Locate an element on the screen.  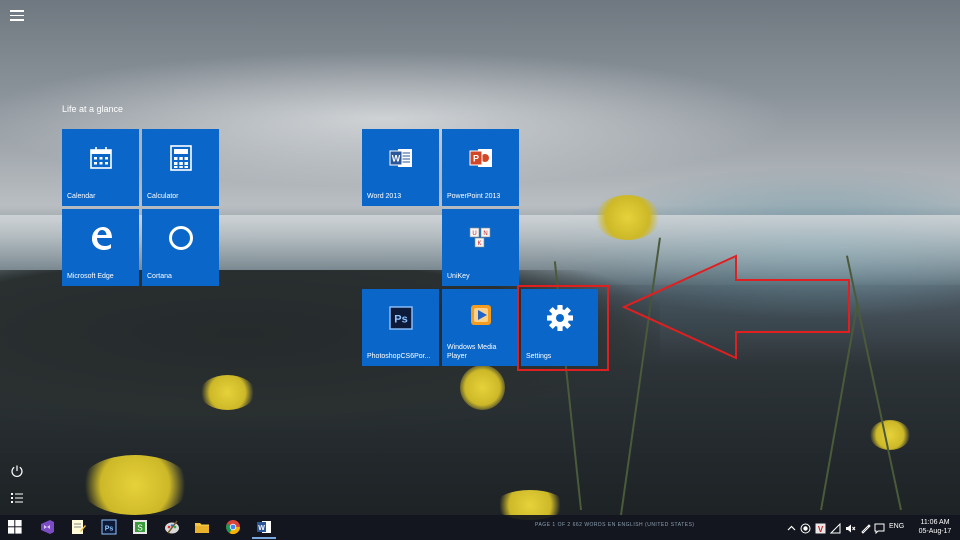
calculator-icon is located at coordinates (180, 158).